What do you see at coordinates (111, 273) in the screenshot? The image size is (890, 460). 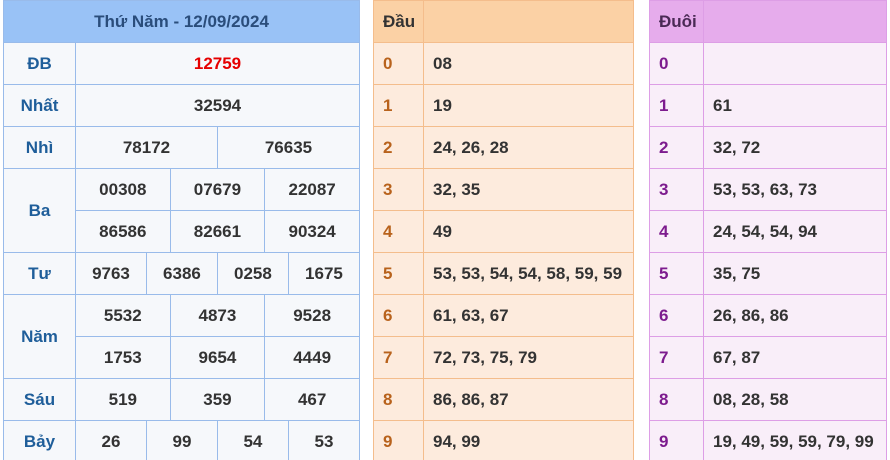 I see `prize-number: 9763` at bounding box center [111, 273].